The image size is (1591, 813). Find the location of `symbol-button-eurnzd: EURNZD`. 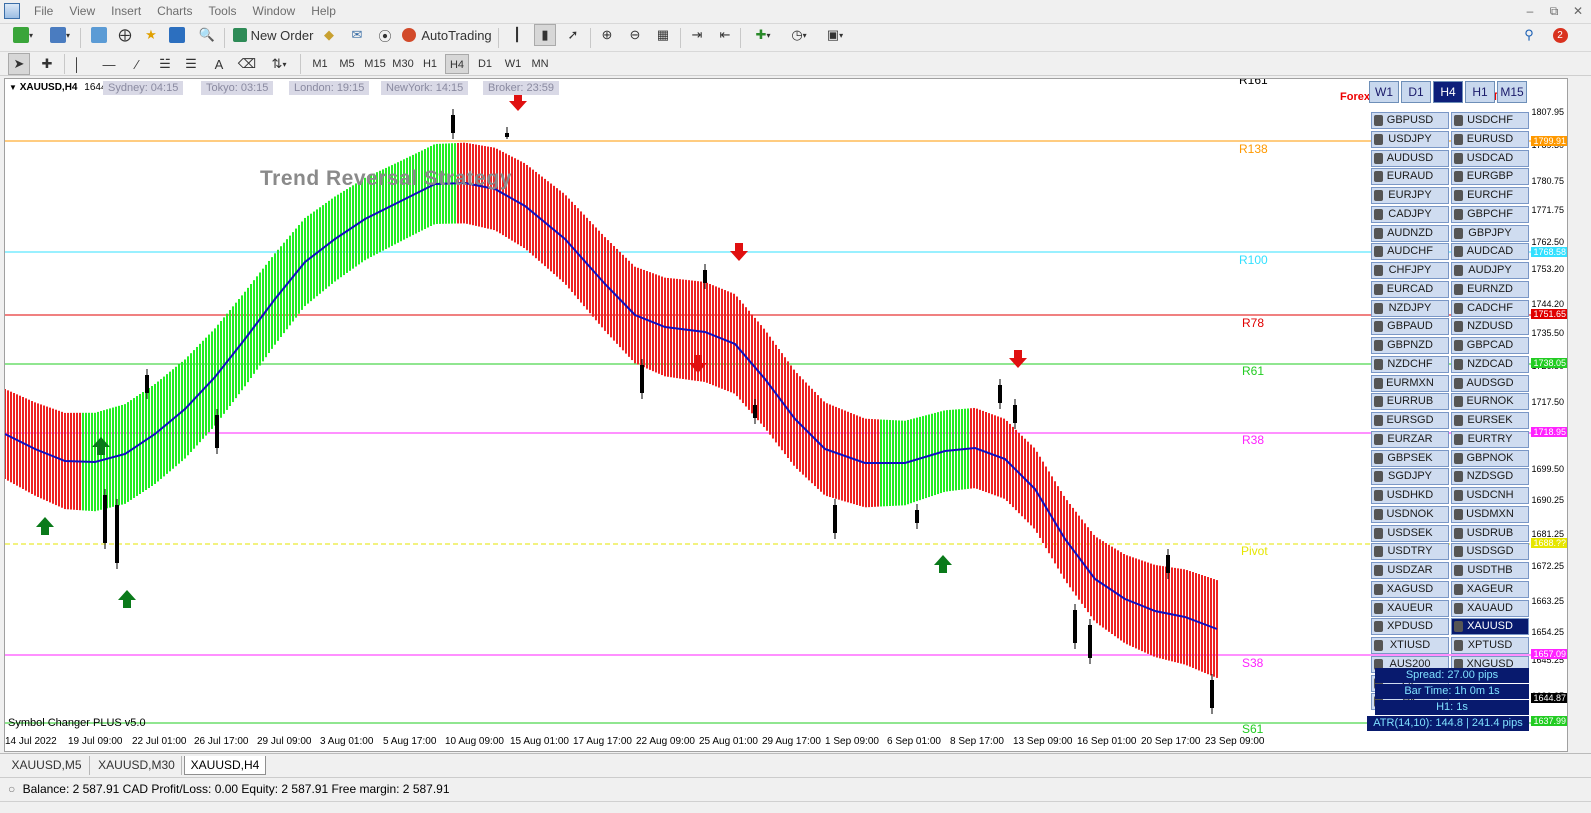

symbol-button-eurnzd: EURNZD is located at coordinates (1490, 289).